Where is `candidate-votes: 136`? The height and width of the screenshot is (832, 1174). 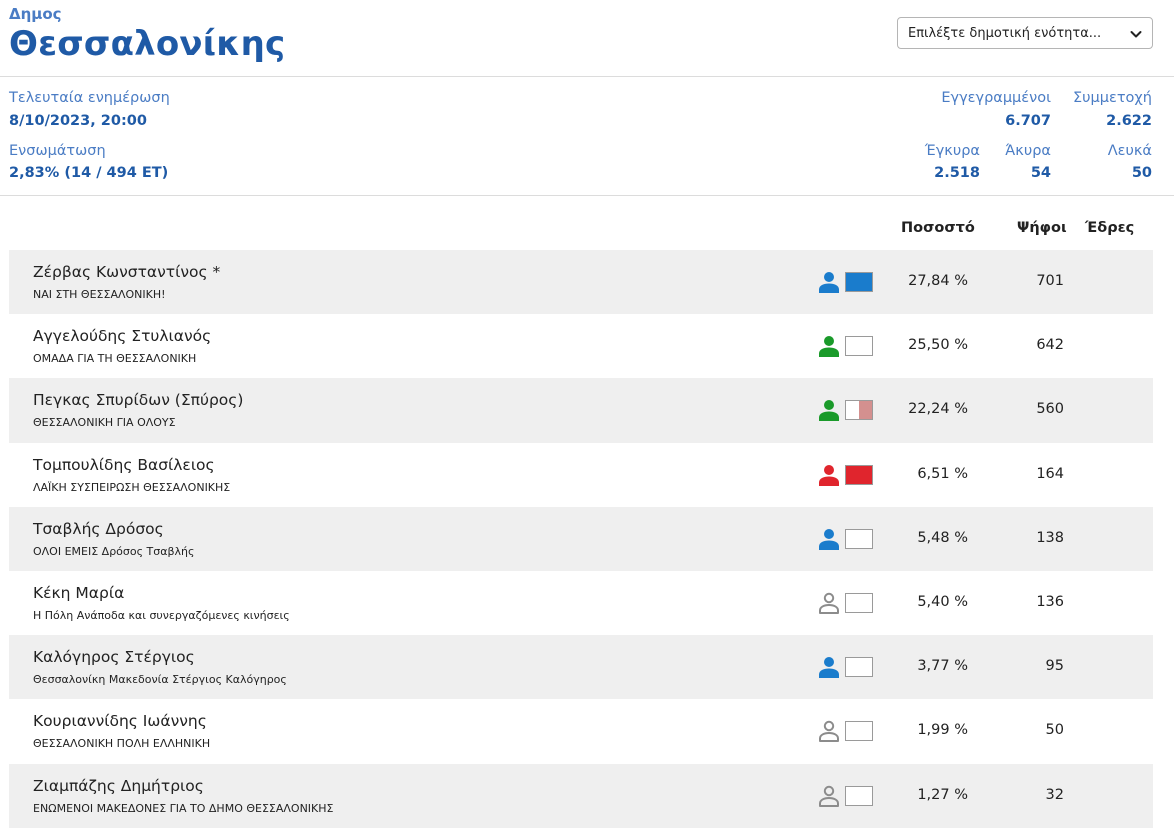 candidate-votes: 136 is located at coordinates (1050, 601).